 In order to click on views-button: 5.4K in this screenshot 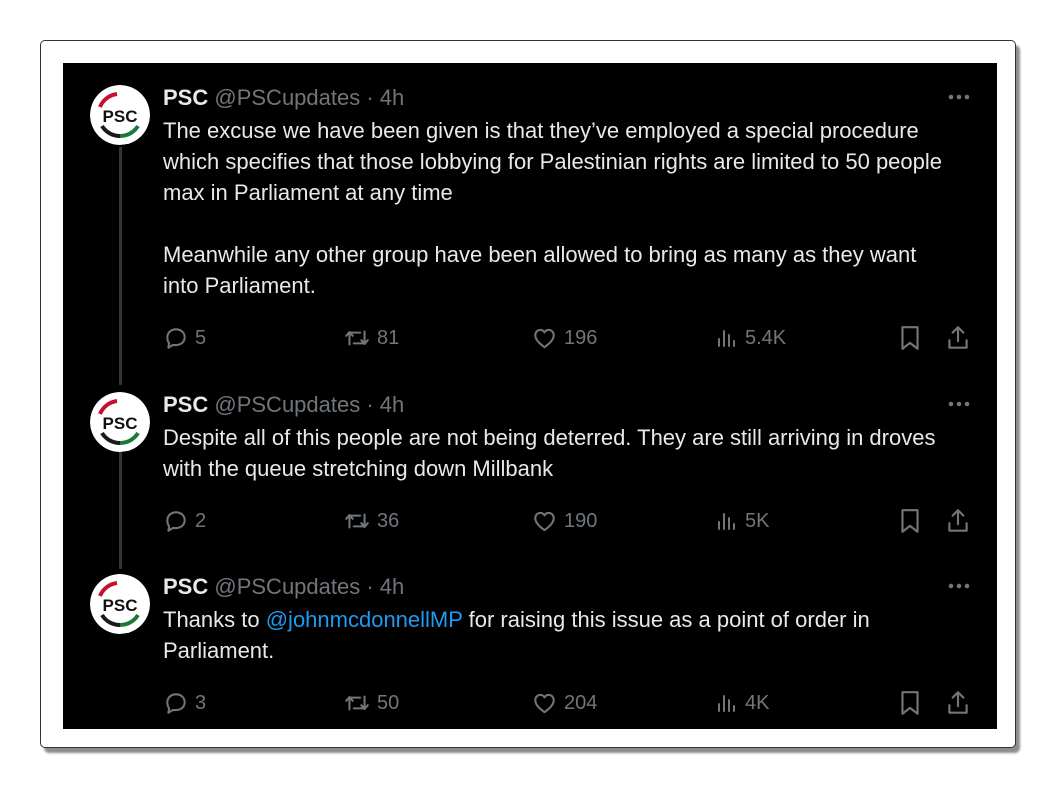, I will do `click(750, 338)`.